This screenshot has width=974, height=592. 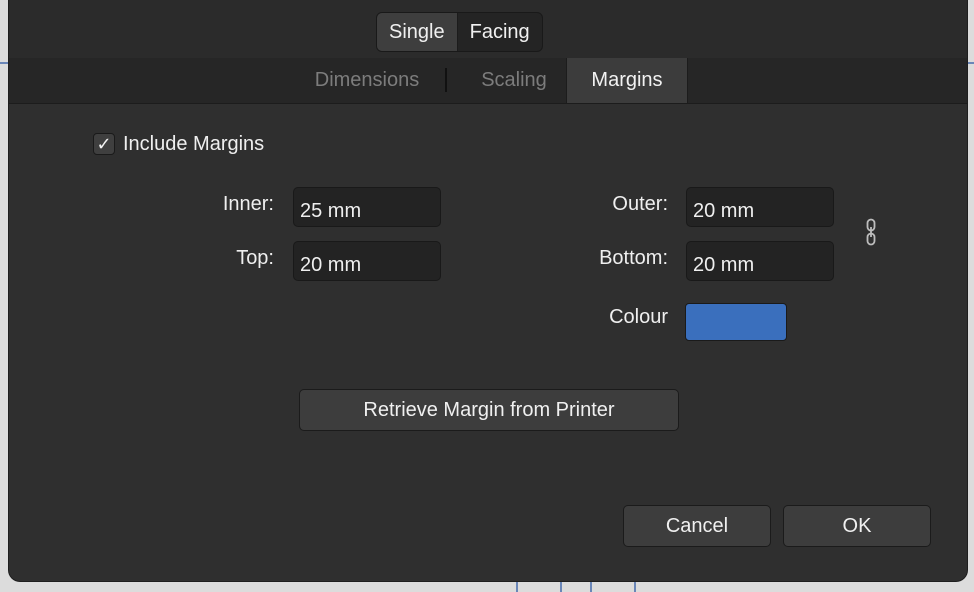 I want to click on tab-bar: Dimensions Scaling Margins, so click(x=488, y=81).